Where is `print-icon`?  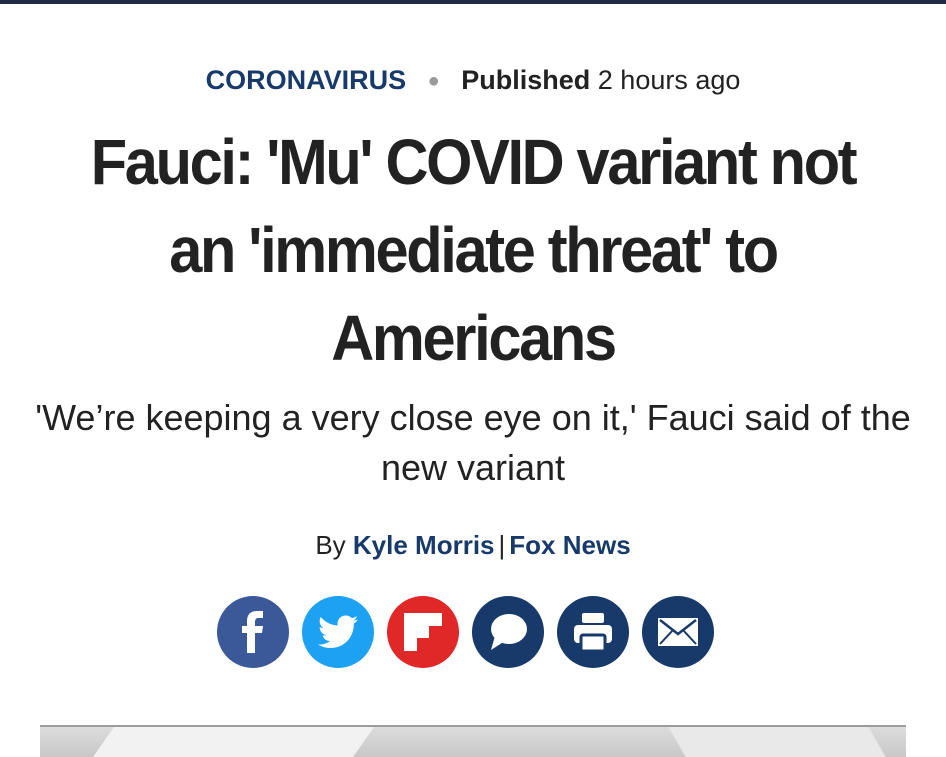
print-icon is located at coordinates (593, 632).